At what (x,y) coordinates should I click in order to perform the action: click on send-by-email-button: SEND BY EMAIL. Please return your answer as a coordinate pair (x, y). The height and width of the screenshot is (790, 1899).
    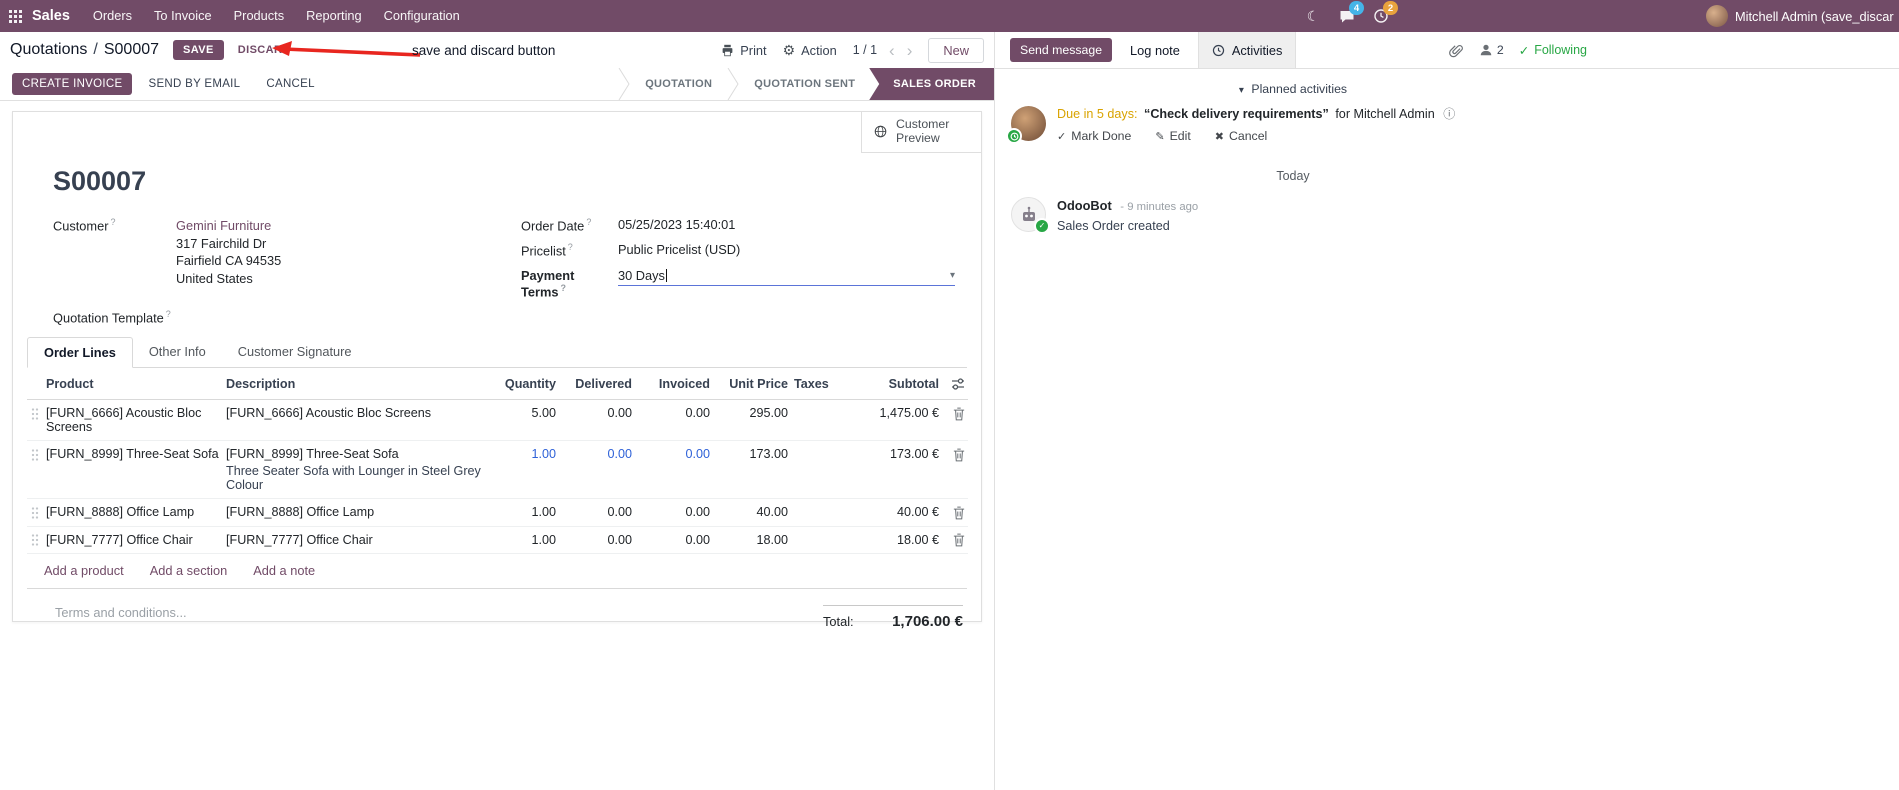
    Looking at the image, I should click on (194, 84).